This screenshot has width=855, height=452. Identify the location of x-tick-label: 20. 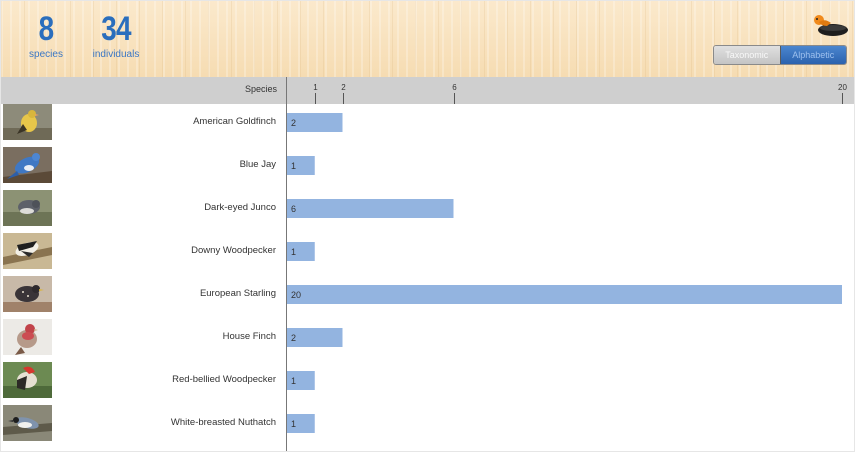
(842, 87).